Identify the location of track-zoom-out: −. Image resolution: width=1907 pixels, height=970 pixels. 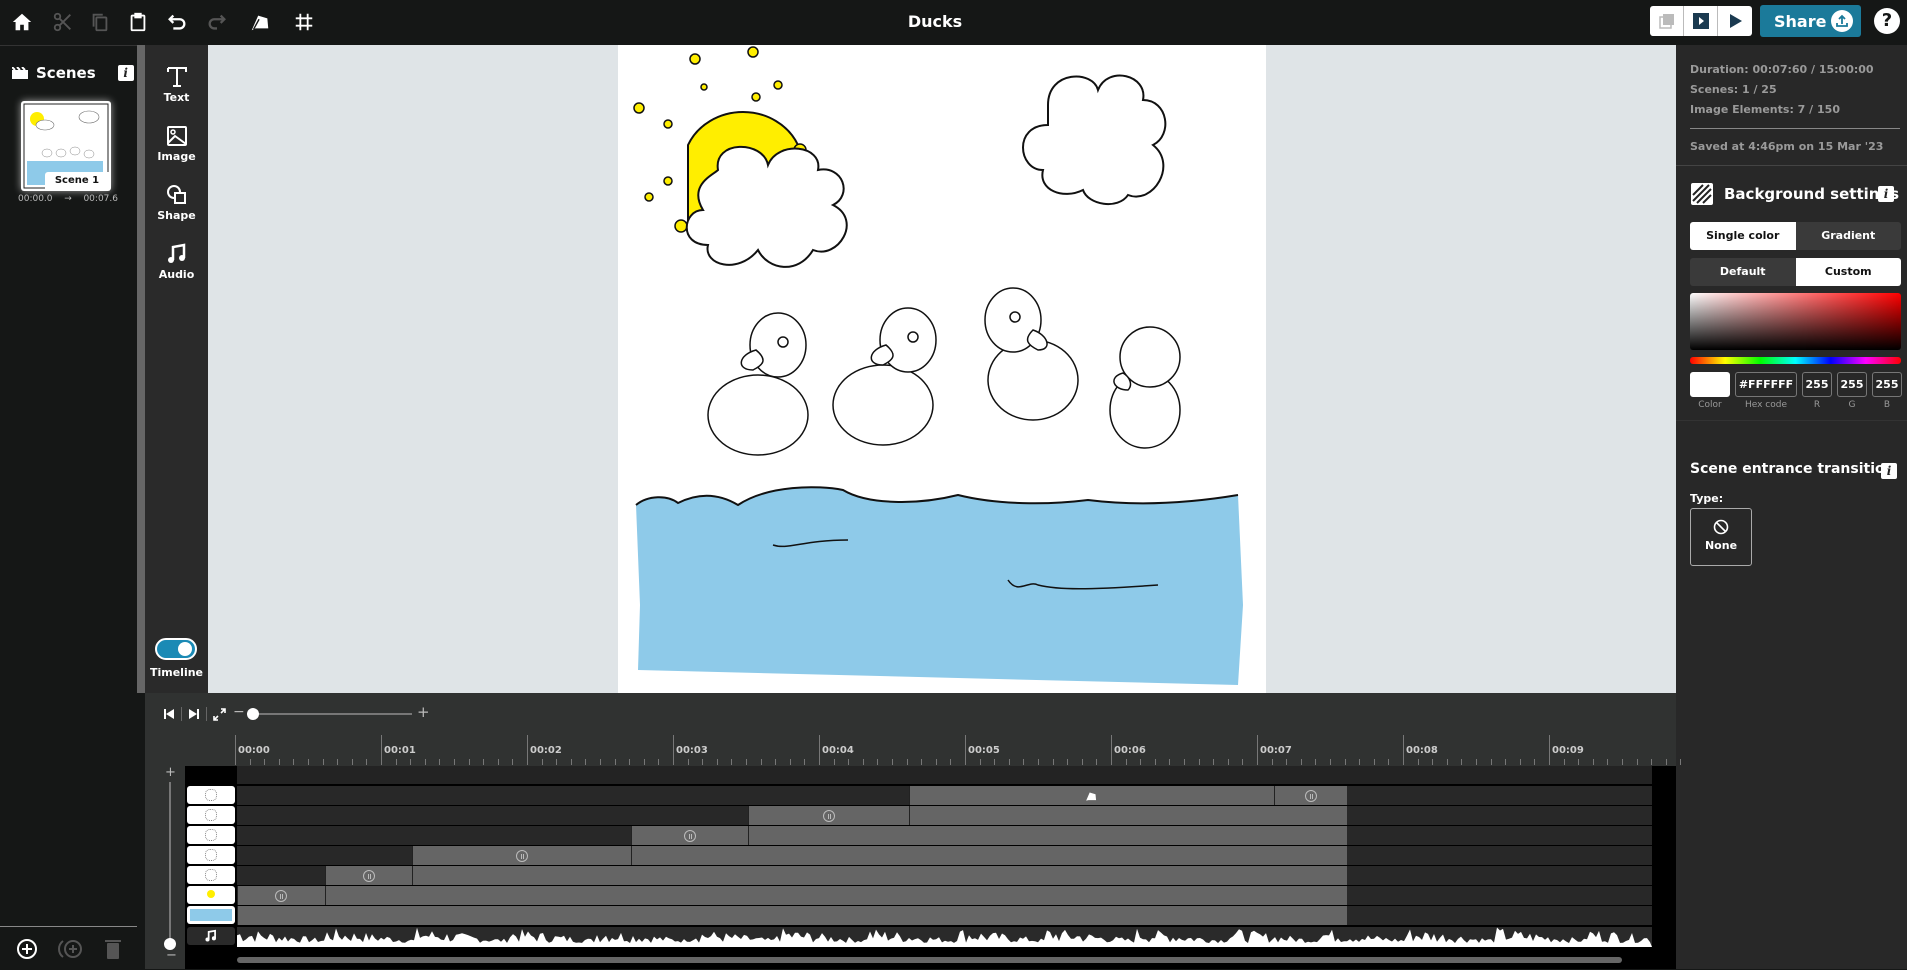
(171, 955).